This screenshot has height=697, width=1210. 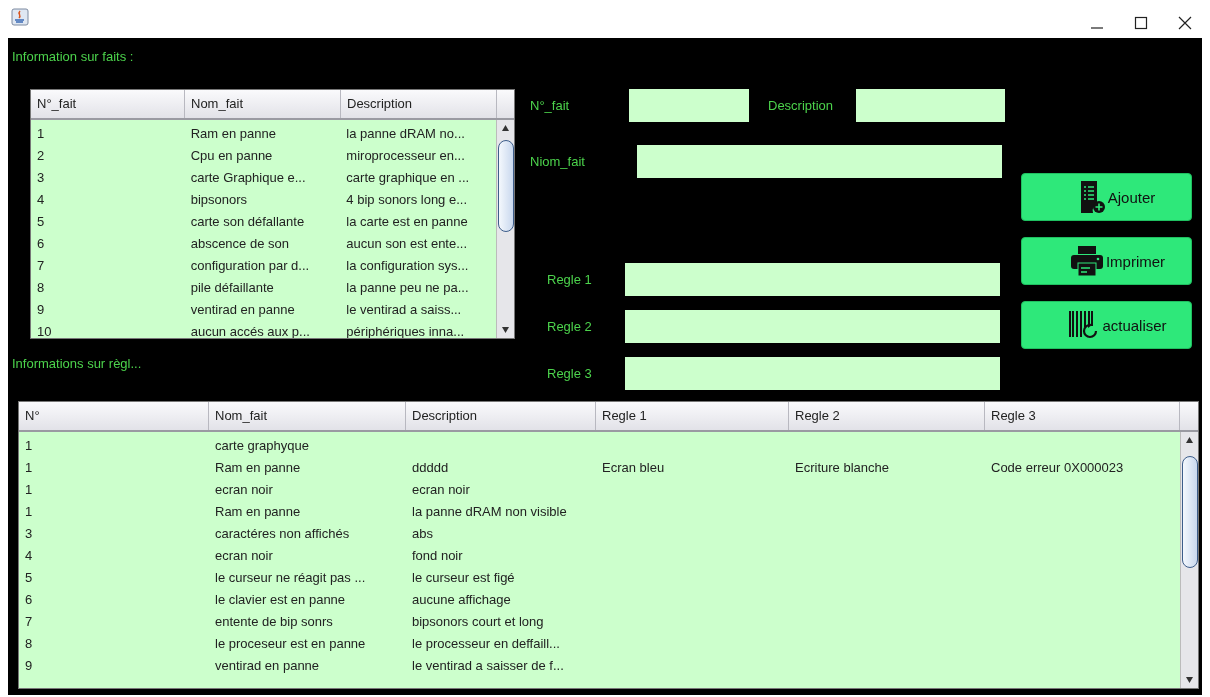 What do you see at coordinates (73, 57) in the screenshot?
I see `section-title: Information sur faits :` at bounding box center [73, 57].